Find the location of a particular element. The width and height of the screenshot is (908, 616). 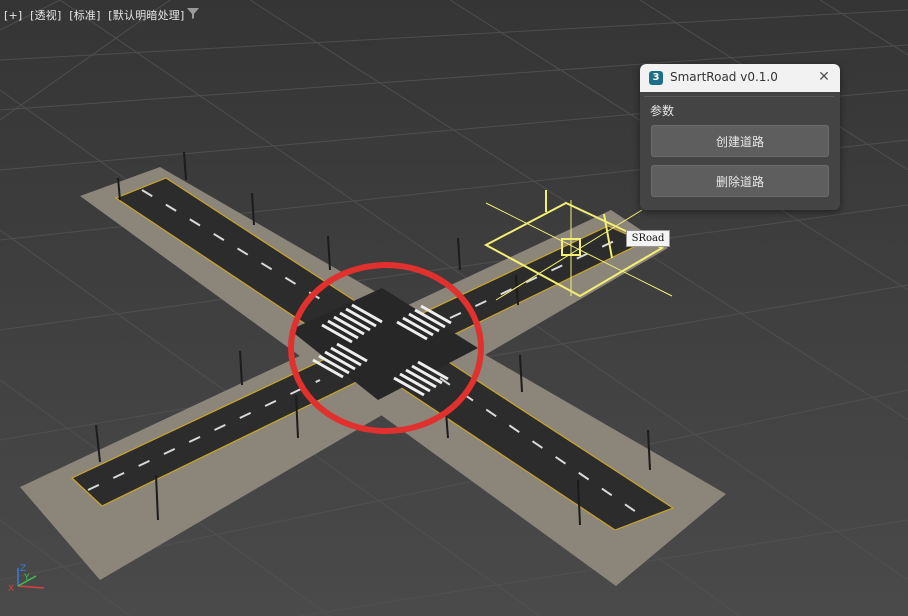

close-icon: ✕ is located at coordinates (824, 77).